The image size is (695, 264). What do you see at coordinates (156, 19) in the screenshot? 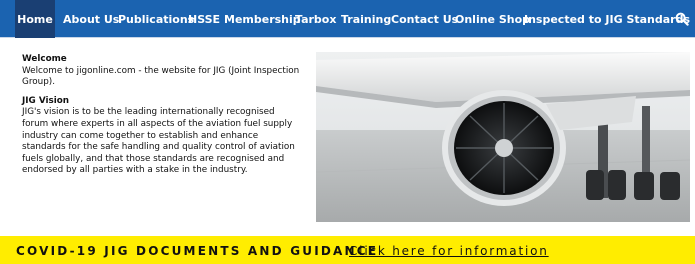
I see `nav-publications: Publications` at bounding box center [156, 19].